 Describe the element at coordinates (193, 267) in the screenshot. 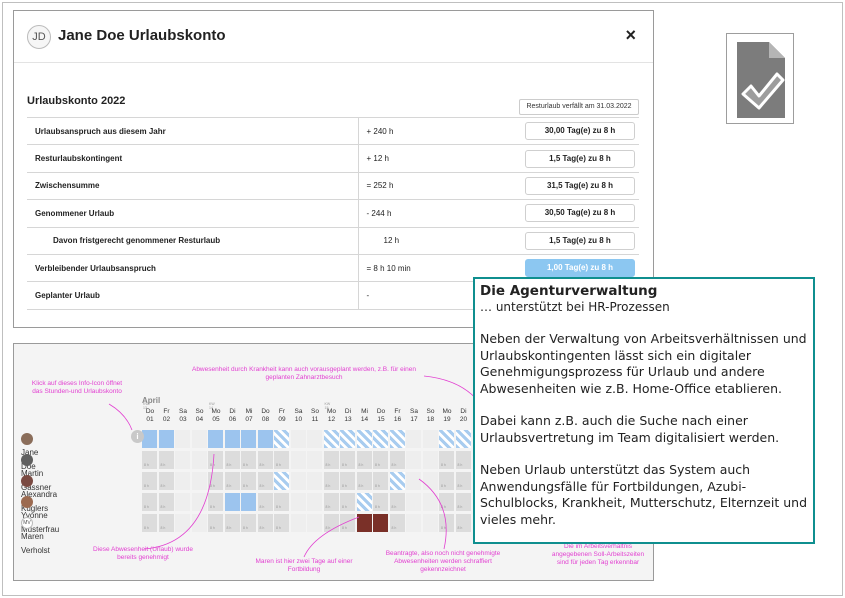

I see `row-label: Verbleibender Urlaubsanspruch` at that location.